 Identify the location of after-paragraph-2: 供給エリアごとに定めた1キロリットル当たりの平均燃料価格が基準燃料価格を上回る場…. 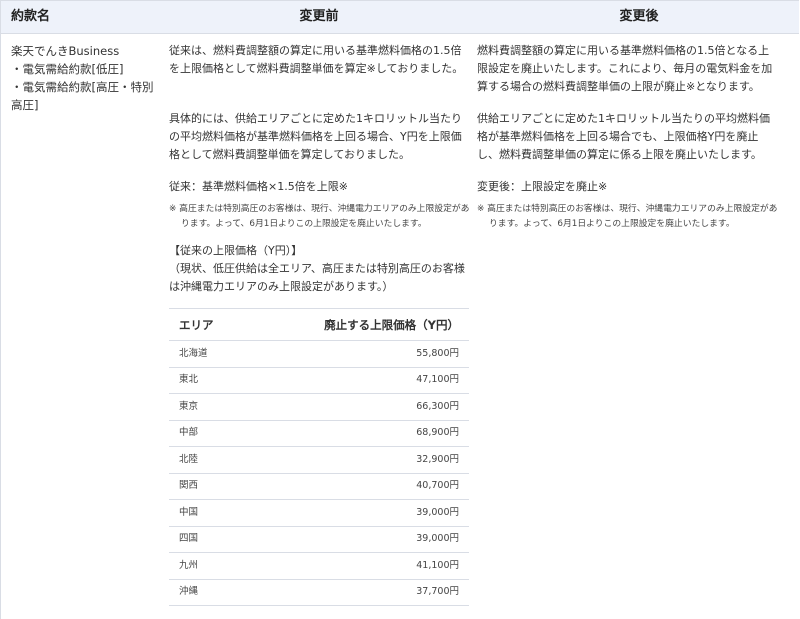
(623, 136).